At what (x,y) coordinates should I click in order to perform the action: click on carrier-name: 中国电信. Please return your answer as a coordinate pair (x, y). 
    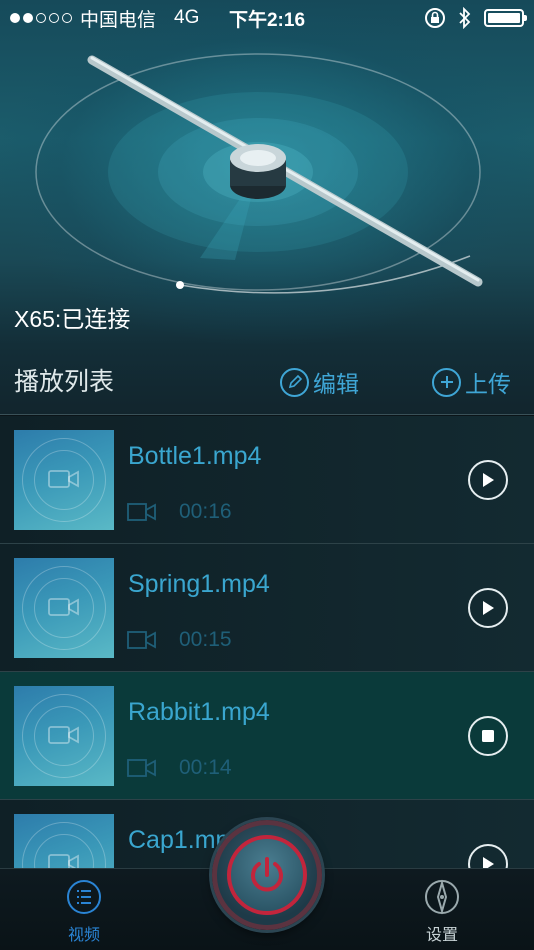
    Looking at the image, I should click on (118, 20).